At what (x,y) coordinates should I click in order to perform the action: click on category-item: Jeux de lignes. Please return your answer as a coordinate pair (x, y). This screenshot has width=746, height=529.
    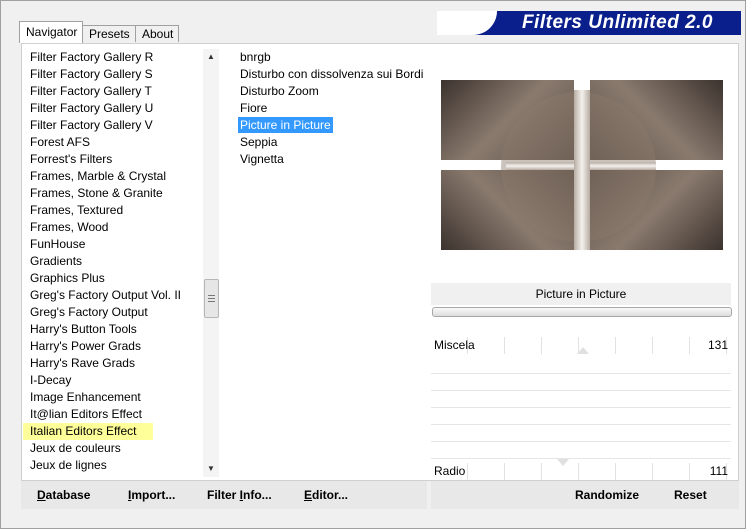
    Looking at the image, I should click on (113, 465).